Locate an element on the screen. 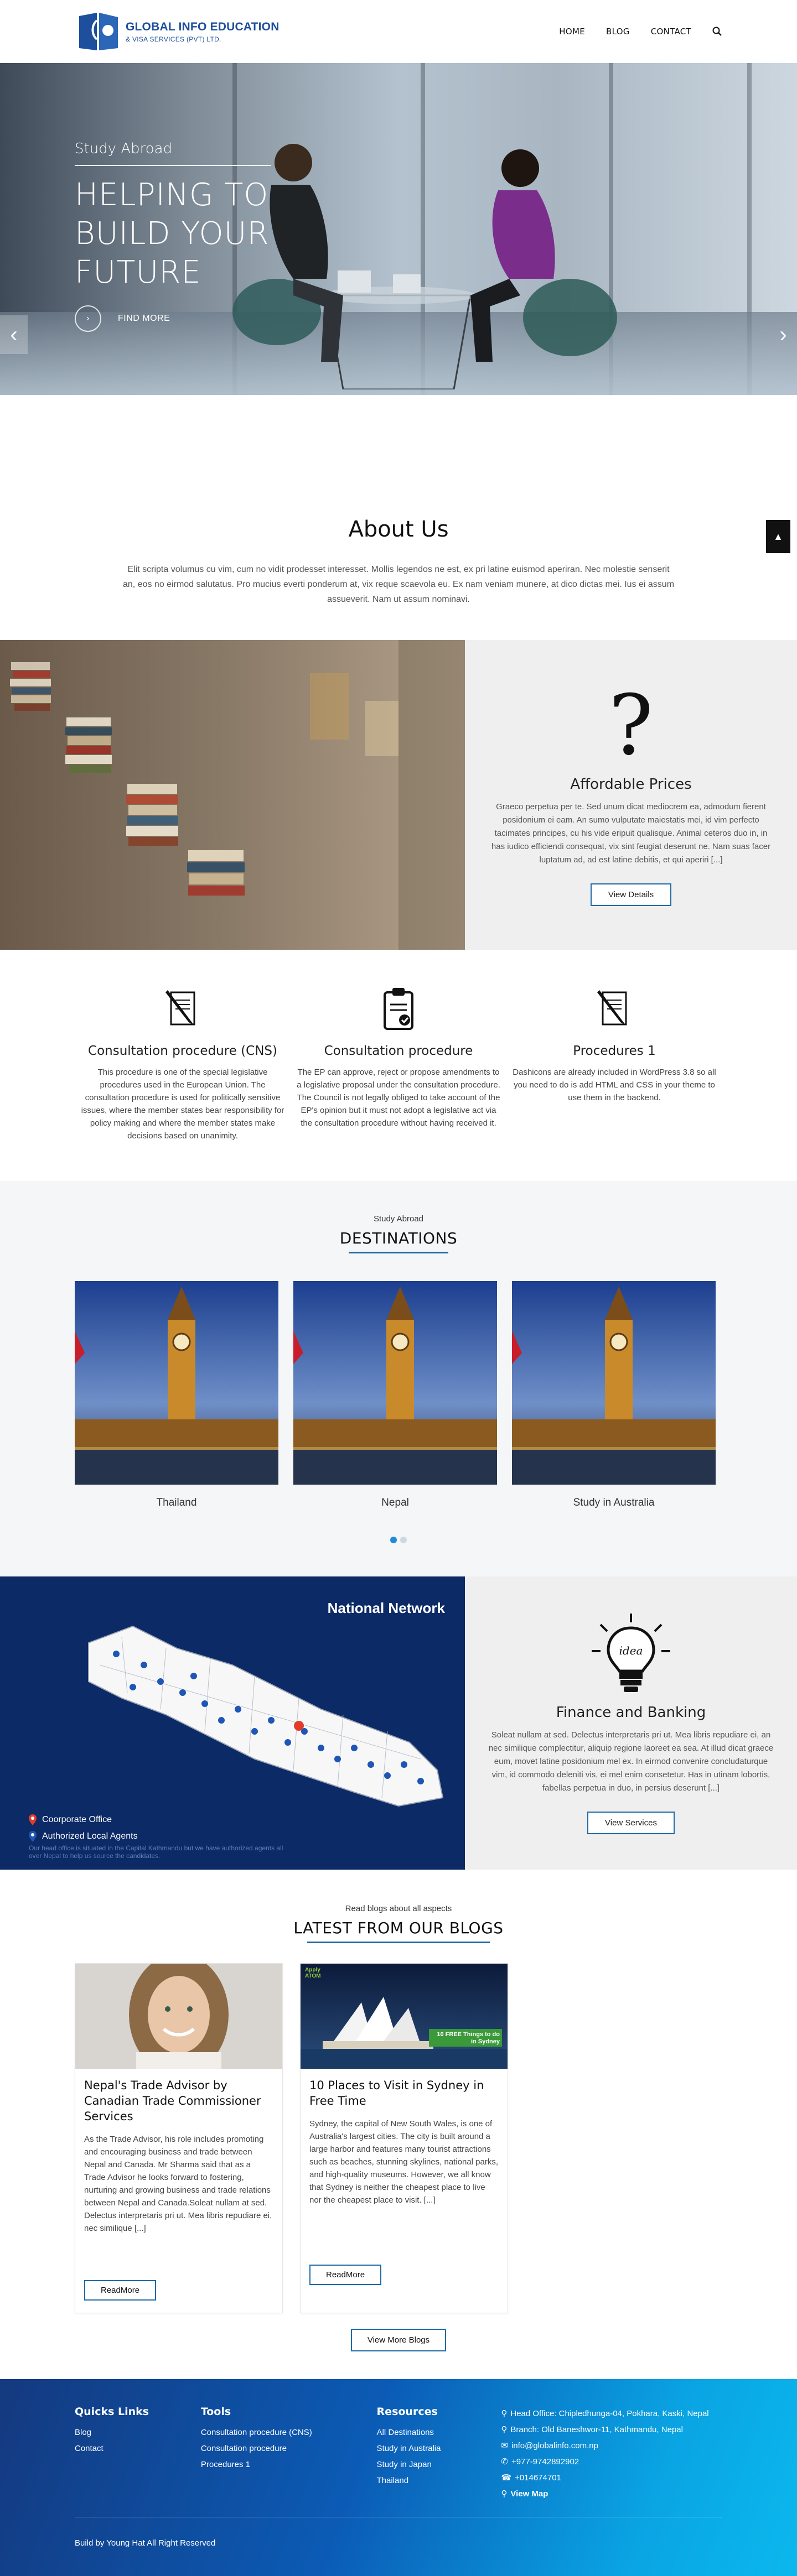 This screenshot has width=797, height=2576. search-icon is located at coordinates (717, 32).